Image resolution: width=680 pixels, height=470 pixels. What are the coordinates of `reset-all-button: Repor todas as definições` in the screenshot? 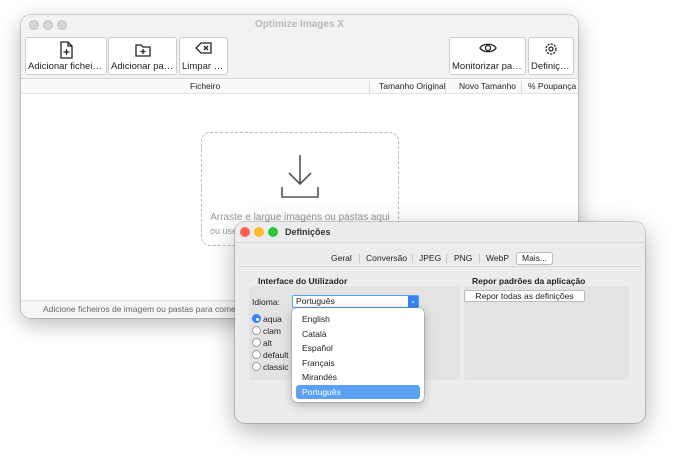 It's located at (524, 296).